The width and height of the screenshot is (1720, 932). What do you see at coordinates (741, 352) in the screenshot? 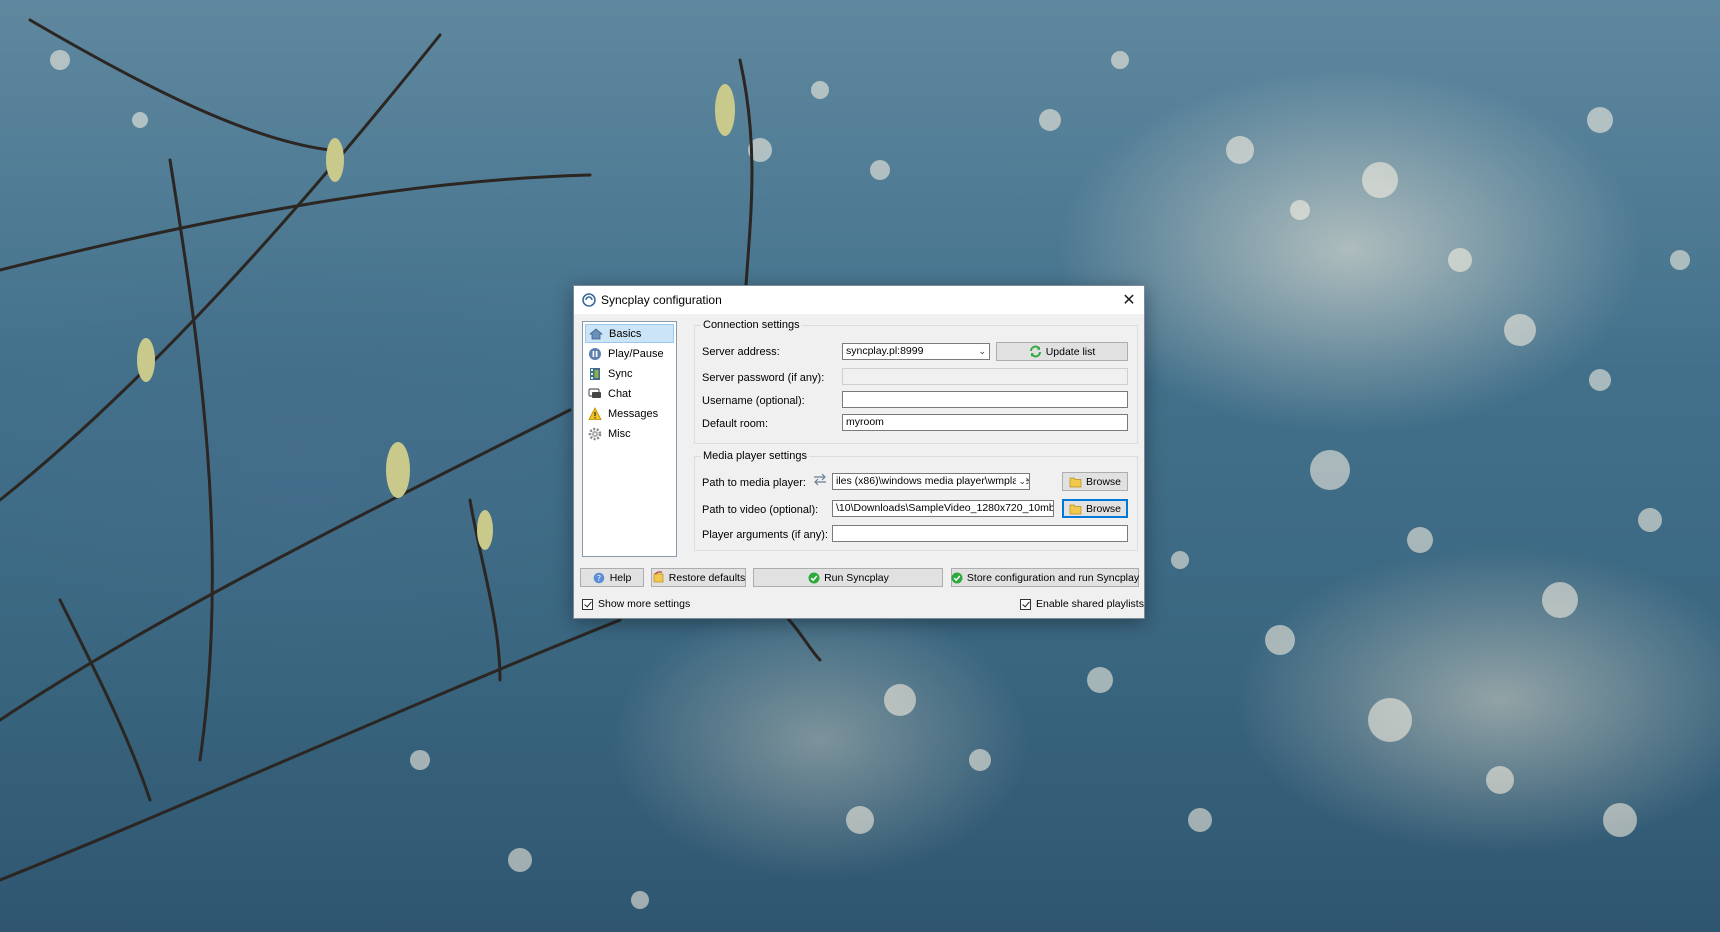
I see `server-address-label: Server address:` at bounding box center [741, 352].